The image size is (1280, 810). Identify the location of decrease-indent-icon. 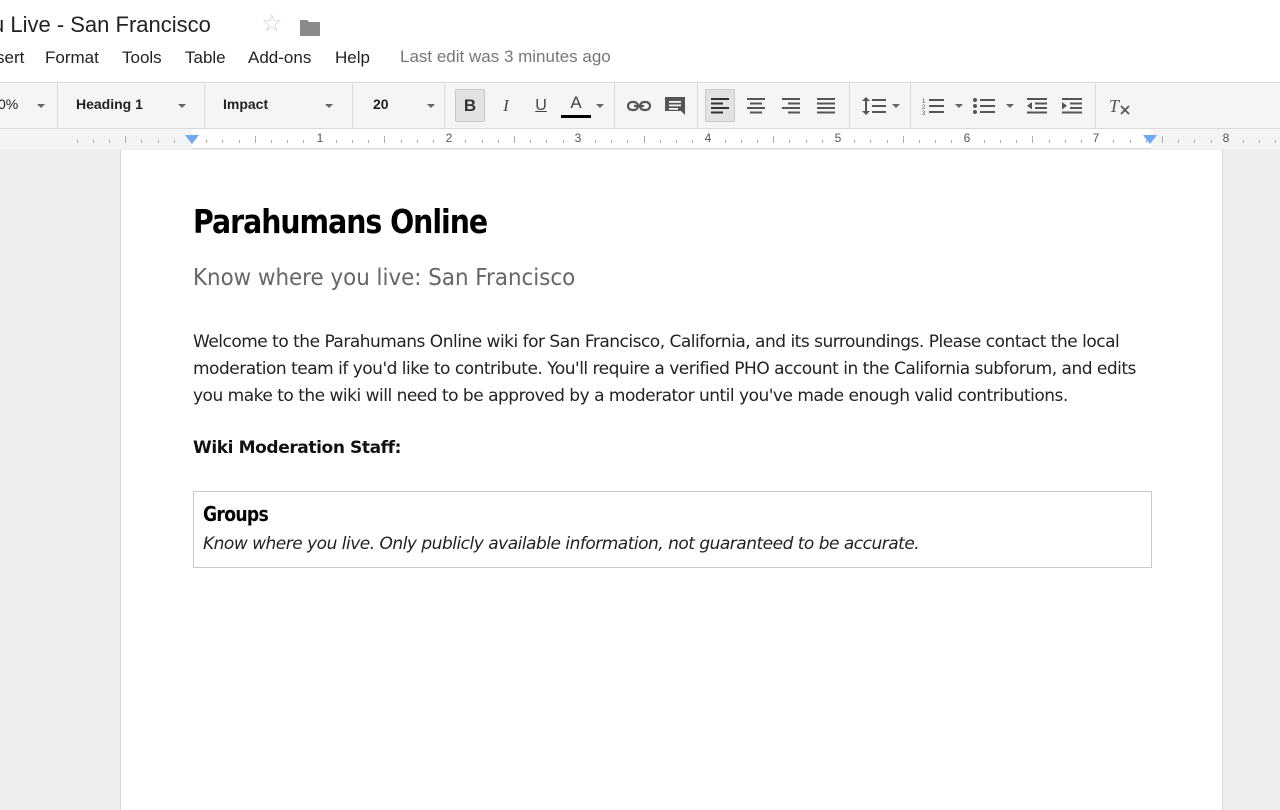
(1037, 105).